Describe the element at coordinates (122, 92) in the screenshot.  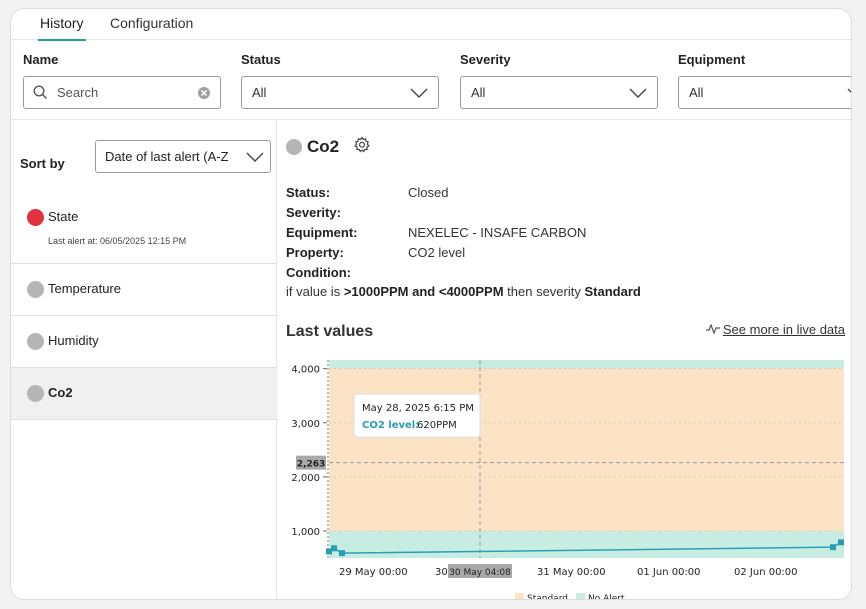
I see `search-input: Search` at that location.